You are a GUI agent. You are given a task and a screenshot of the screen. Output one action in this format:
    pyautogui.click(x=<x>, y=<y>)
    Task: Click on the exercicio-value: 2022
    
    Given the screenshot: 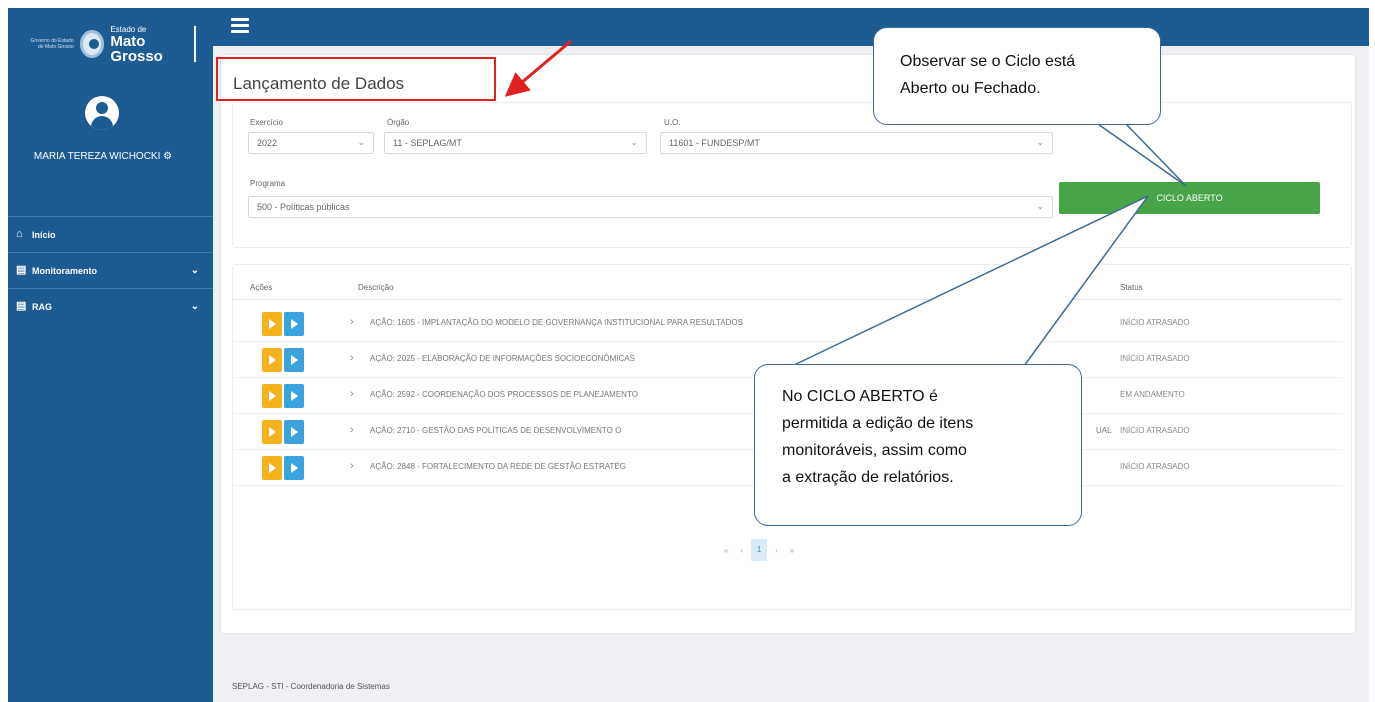 What is the action you would take?
    pyautogui.click(x=267, y=143)
    